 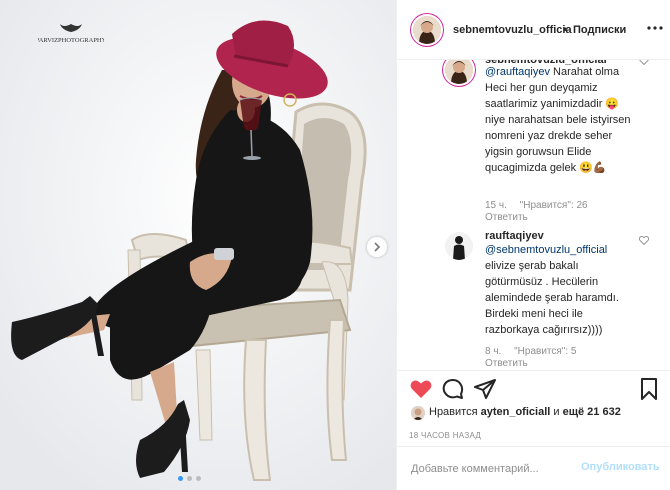 I want to click on photographer-watermark: PARVIZPHOTOGRAPHY, so click(x=71, y=34).